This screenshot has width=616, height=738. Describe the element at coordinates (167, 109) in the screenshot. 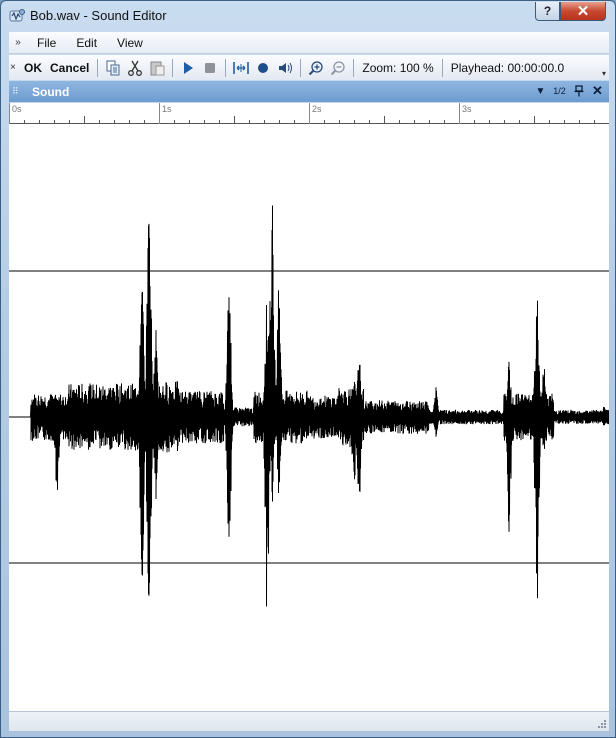

I see `ruler-label-1s: 1s` at that location.